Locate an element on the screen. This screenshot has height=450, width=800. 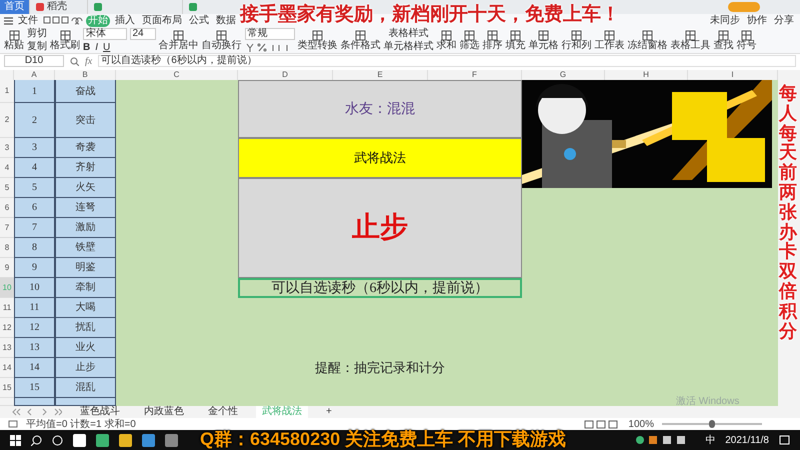
toolbar-button: 条件格式 is located at coordinates (360, 40).